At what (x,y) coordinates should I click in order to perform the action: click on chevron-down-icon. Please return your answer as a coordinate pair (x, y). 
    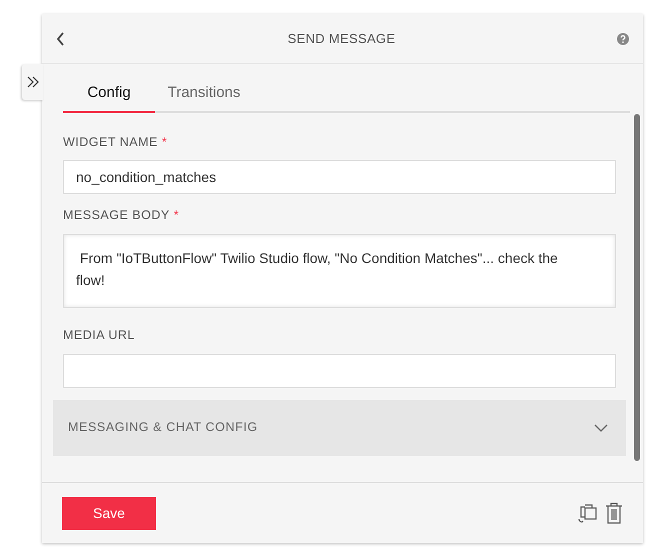
    Looking at the image, I should click on (601, 428).